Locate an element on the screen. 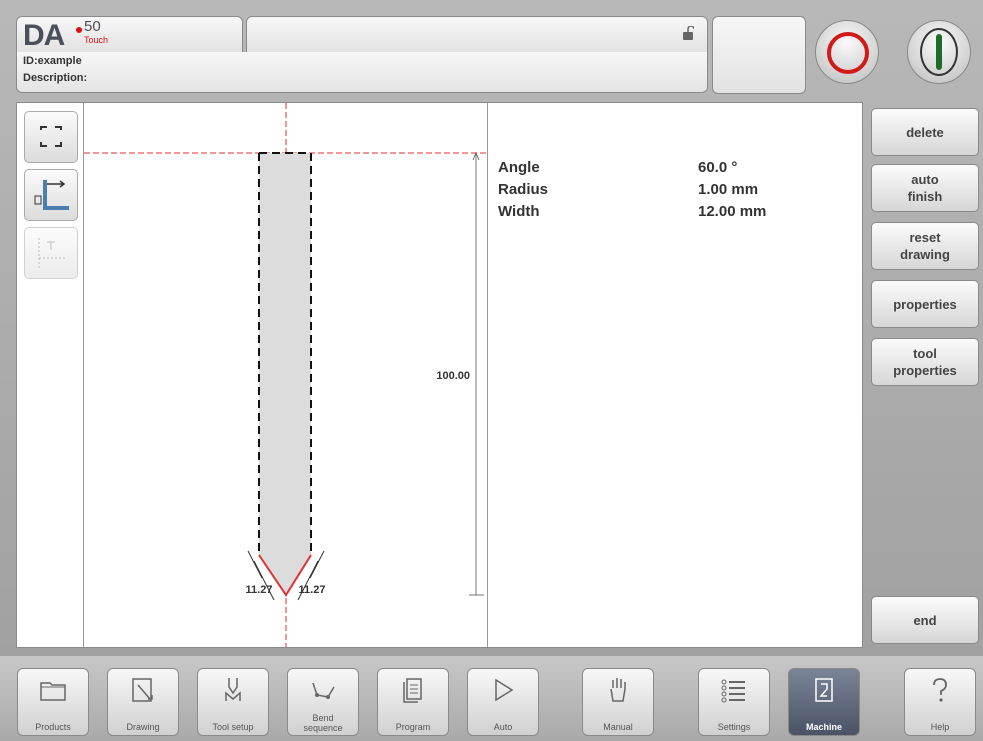  start-button is located at coordinates (939, 52).